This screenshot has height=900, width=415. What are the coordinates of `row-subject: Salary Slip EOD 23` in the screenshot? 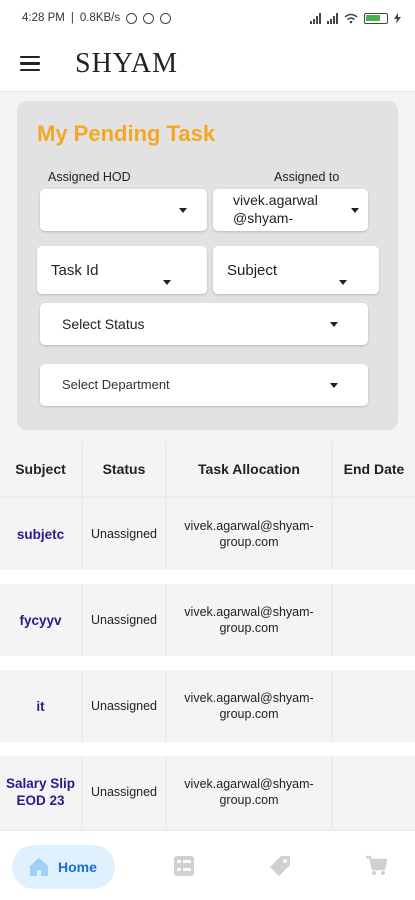 It's located at (40, 792).